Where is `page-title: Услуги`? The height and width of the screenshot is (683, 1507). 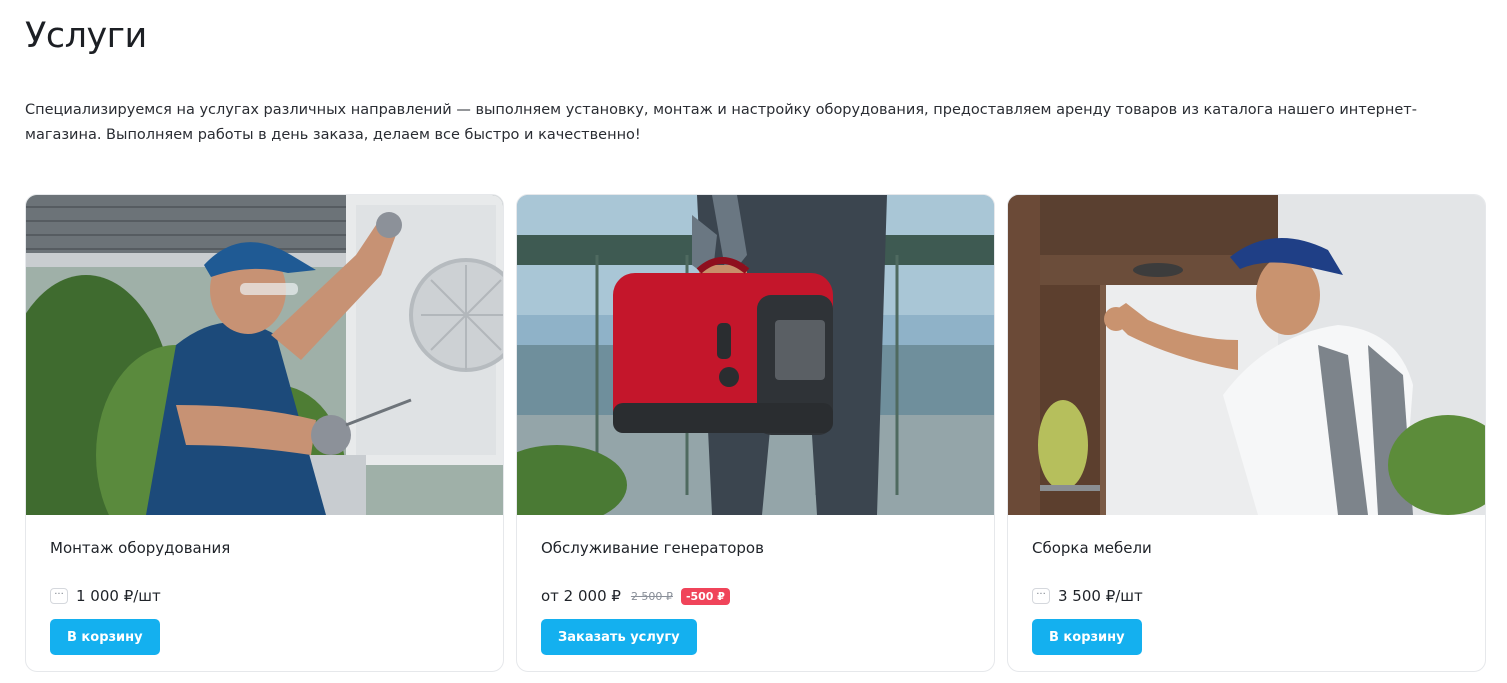
page-title: Услуги is located at coordinates (86, 36).